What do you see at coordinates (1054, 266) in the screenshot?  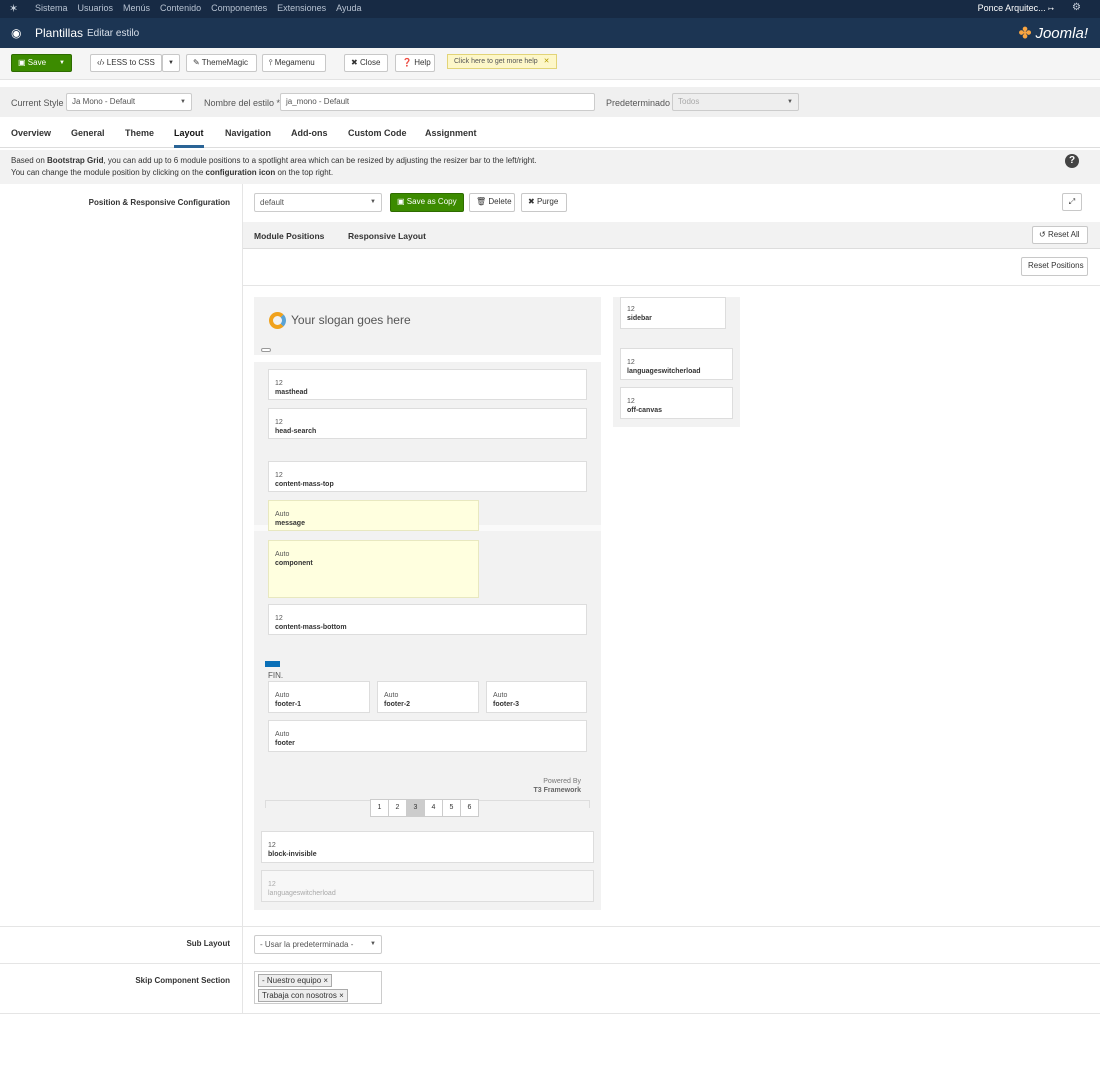 I see `reset-positions-button: Reset Positions` at bounding box center [1054, 266].